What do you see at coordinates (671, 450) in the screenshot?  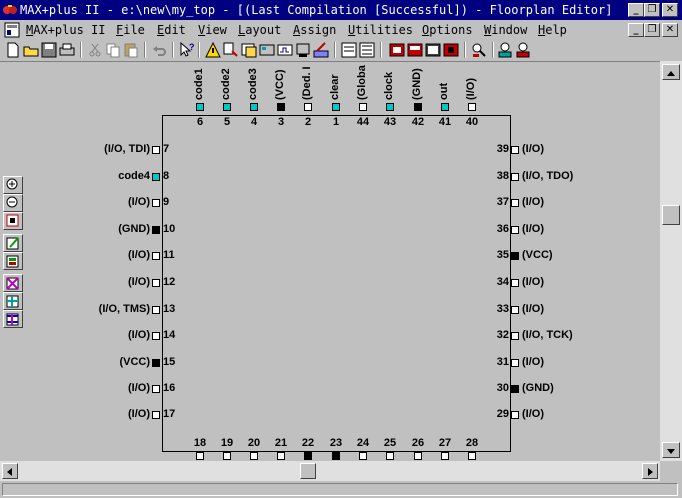 I see `scroll-down-button` at bounding box center [671, 450].